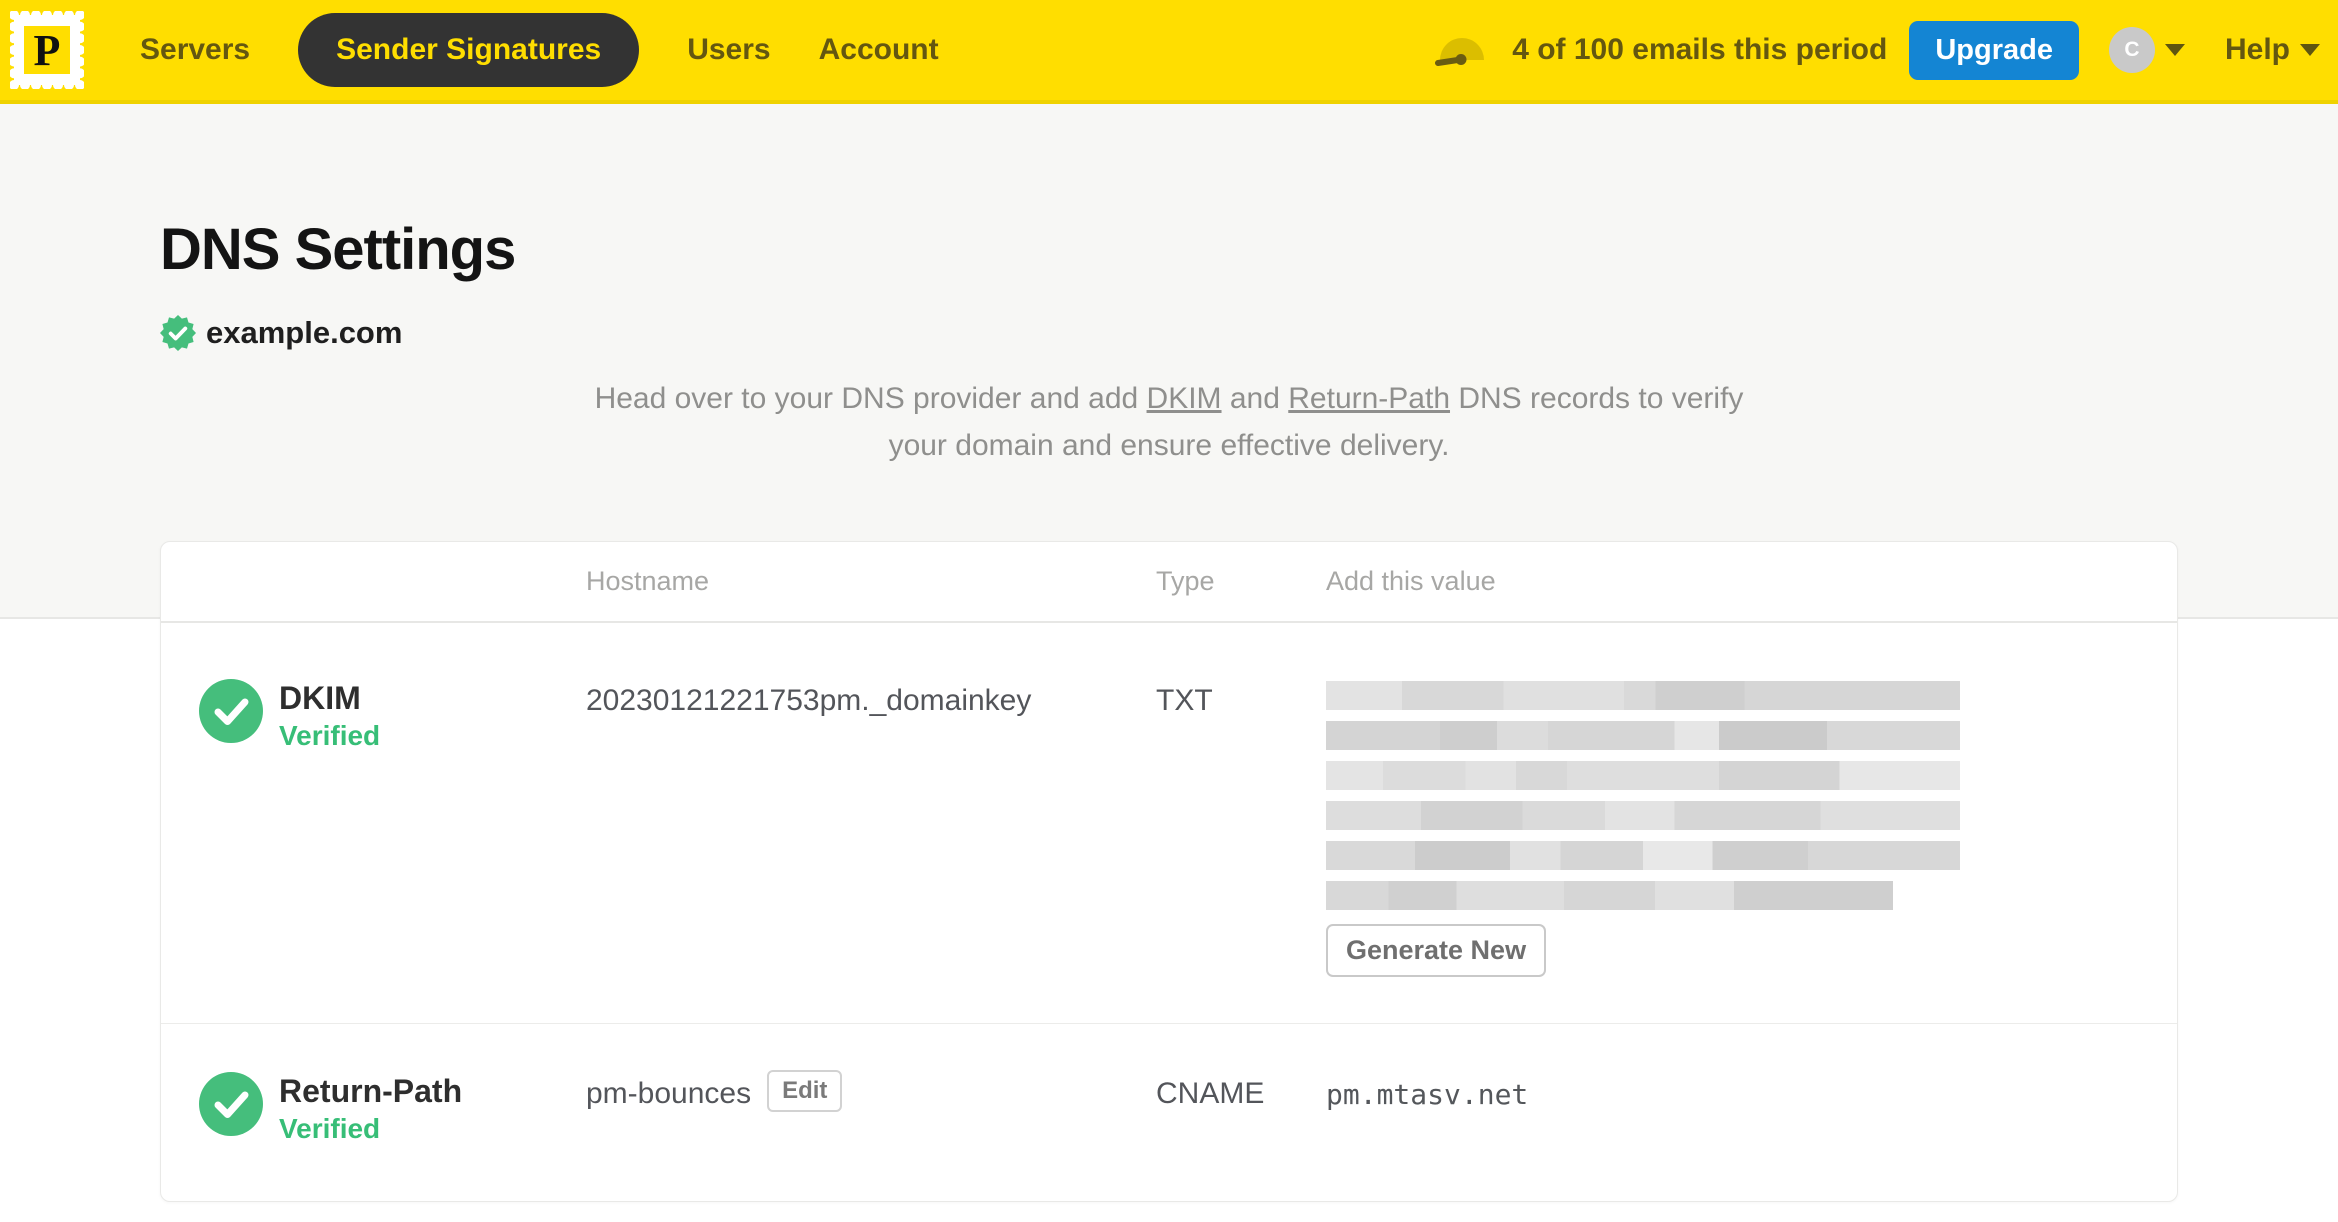  I want to click on hostname-value: pm-bounces, so click(669, 1093).